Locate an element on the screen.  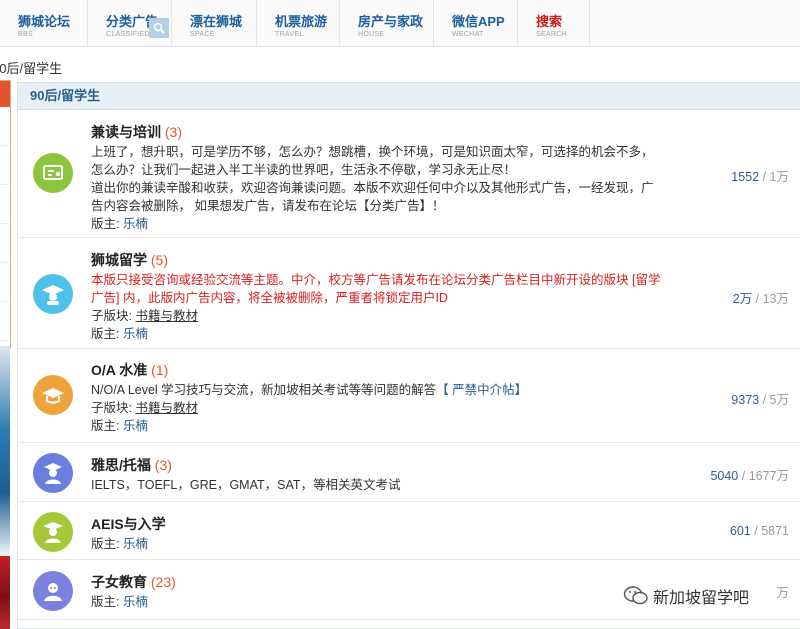
nav-search: 搜索 SEARCH is located at coordinates (554, 23).